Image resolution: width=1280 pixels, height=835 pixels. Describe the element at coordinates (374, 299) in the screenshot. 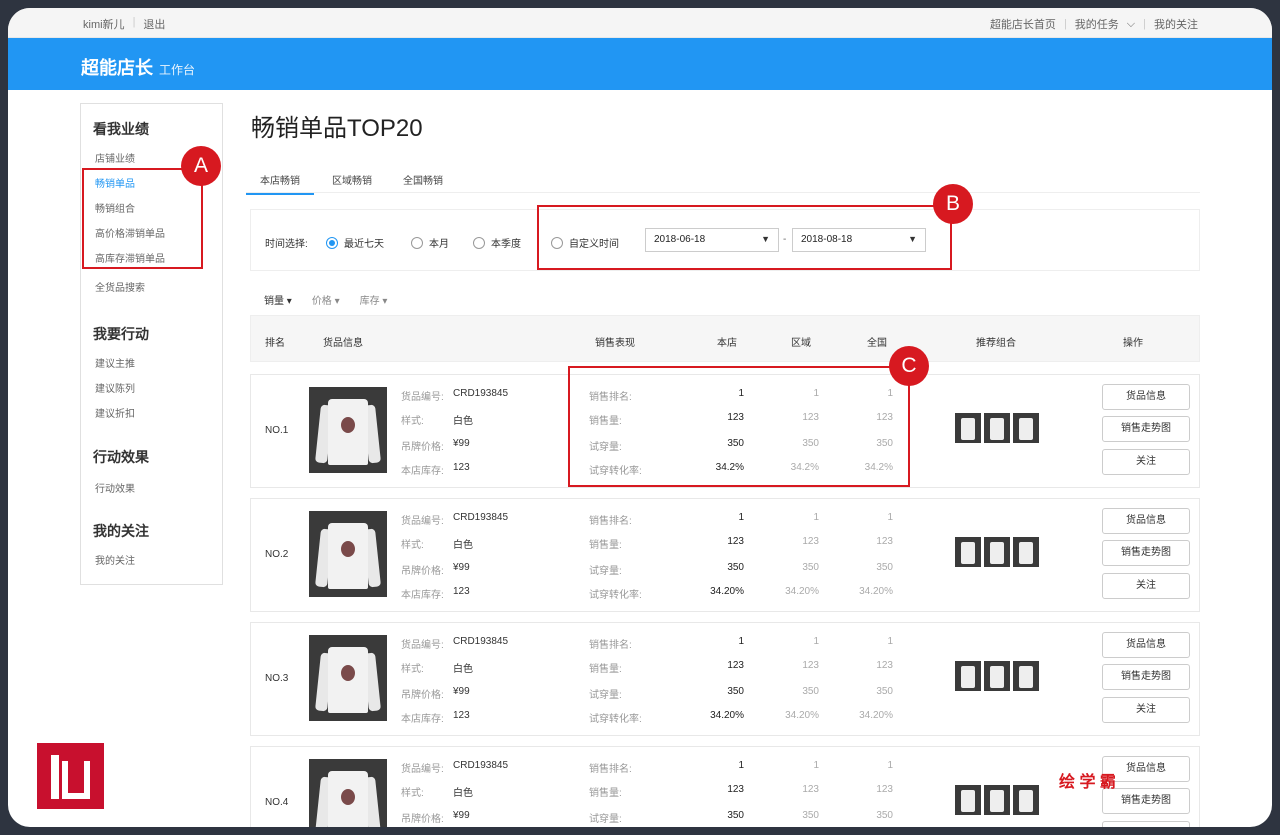

I see `sort-by-stock: 库存 ▾` at that location.